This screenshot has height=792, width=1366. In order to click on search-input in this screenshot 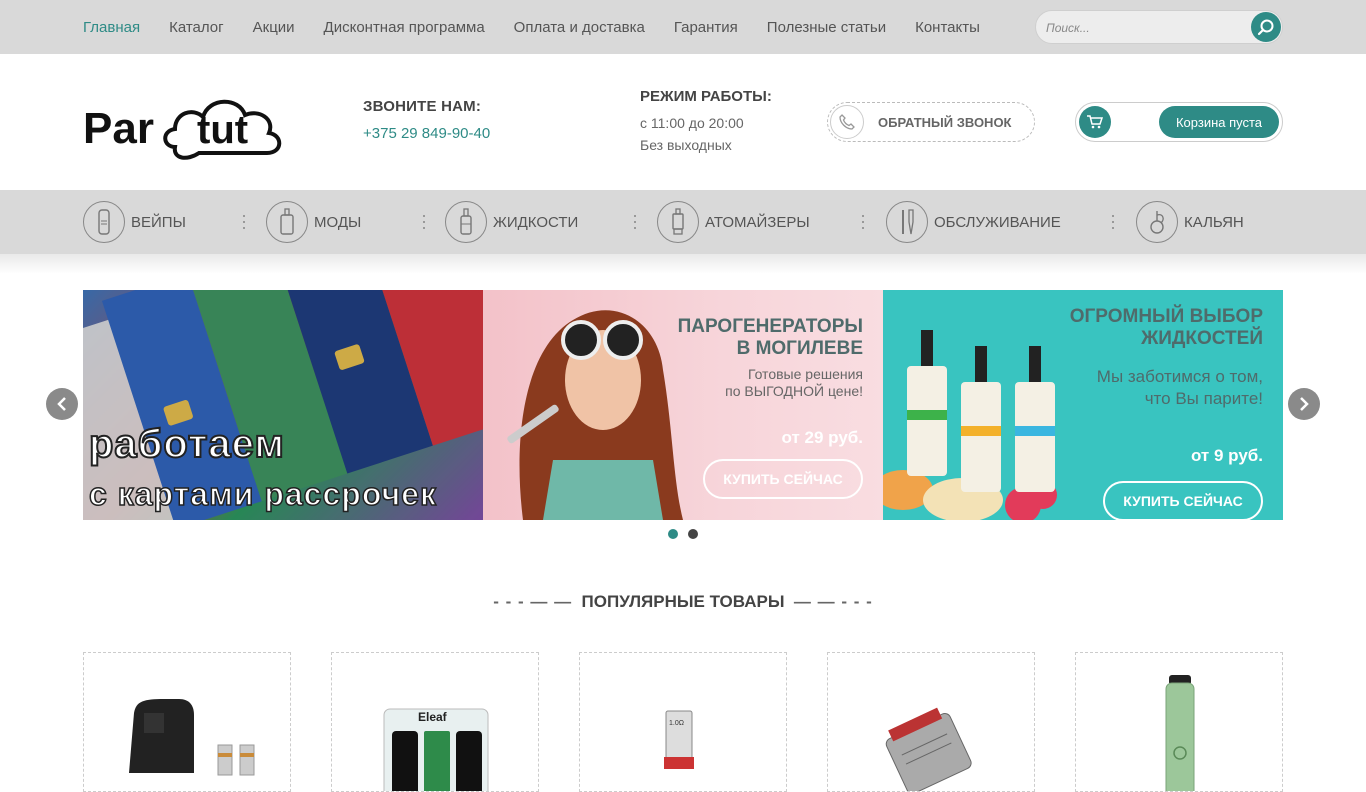, I will do `click(1146, 28)`.